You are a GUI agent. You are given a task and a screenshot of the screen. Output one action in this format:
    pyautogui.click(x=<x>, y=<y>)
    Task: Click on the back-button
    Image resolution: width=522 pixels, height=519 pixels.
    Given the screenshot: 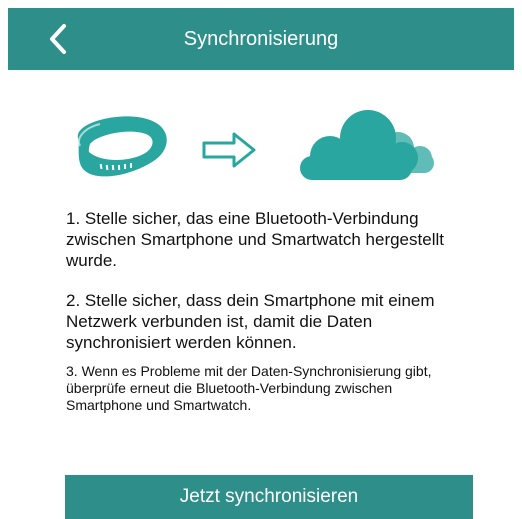 What is the action you would take?
    pyautogui.click(x=58, y=39)
    